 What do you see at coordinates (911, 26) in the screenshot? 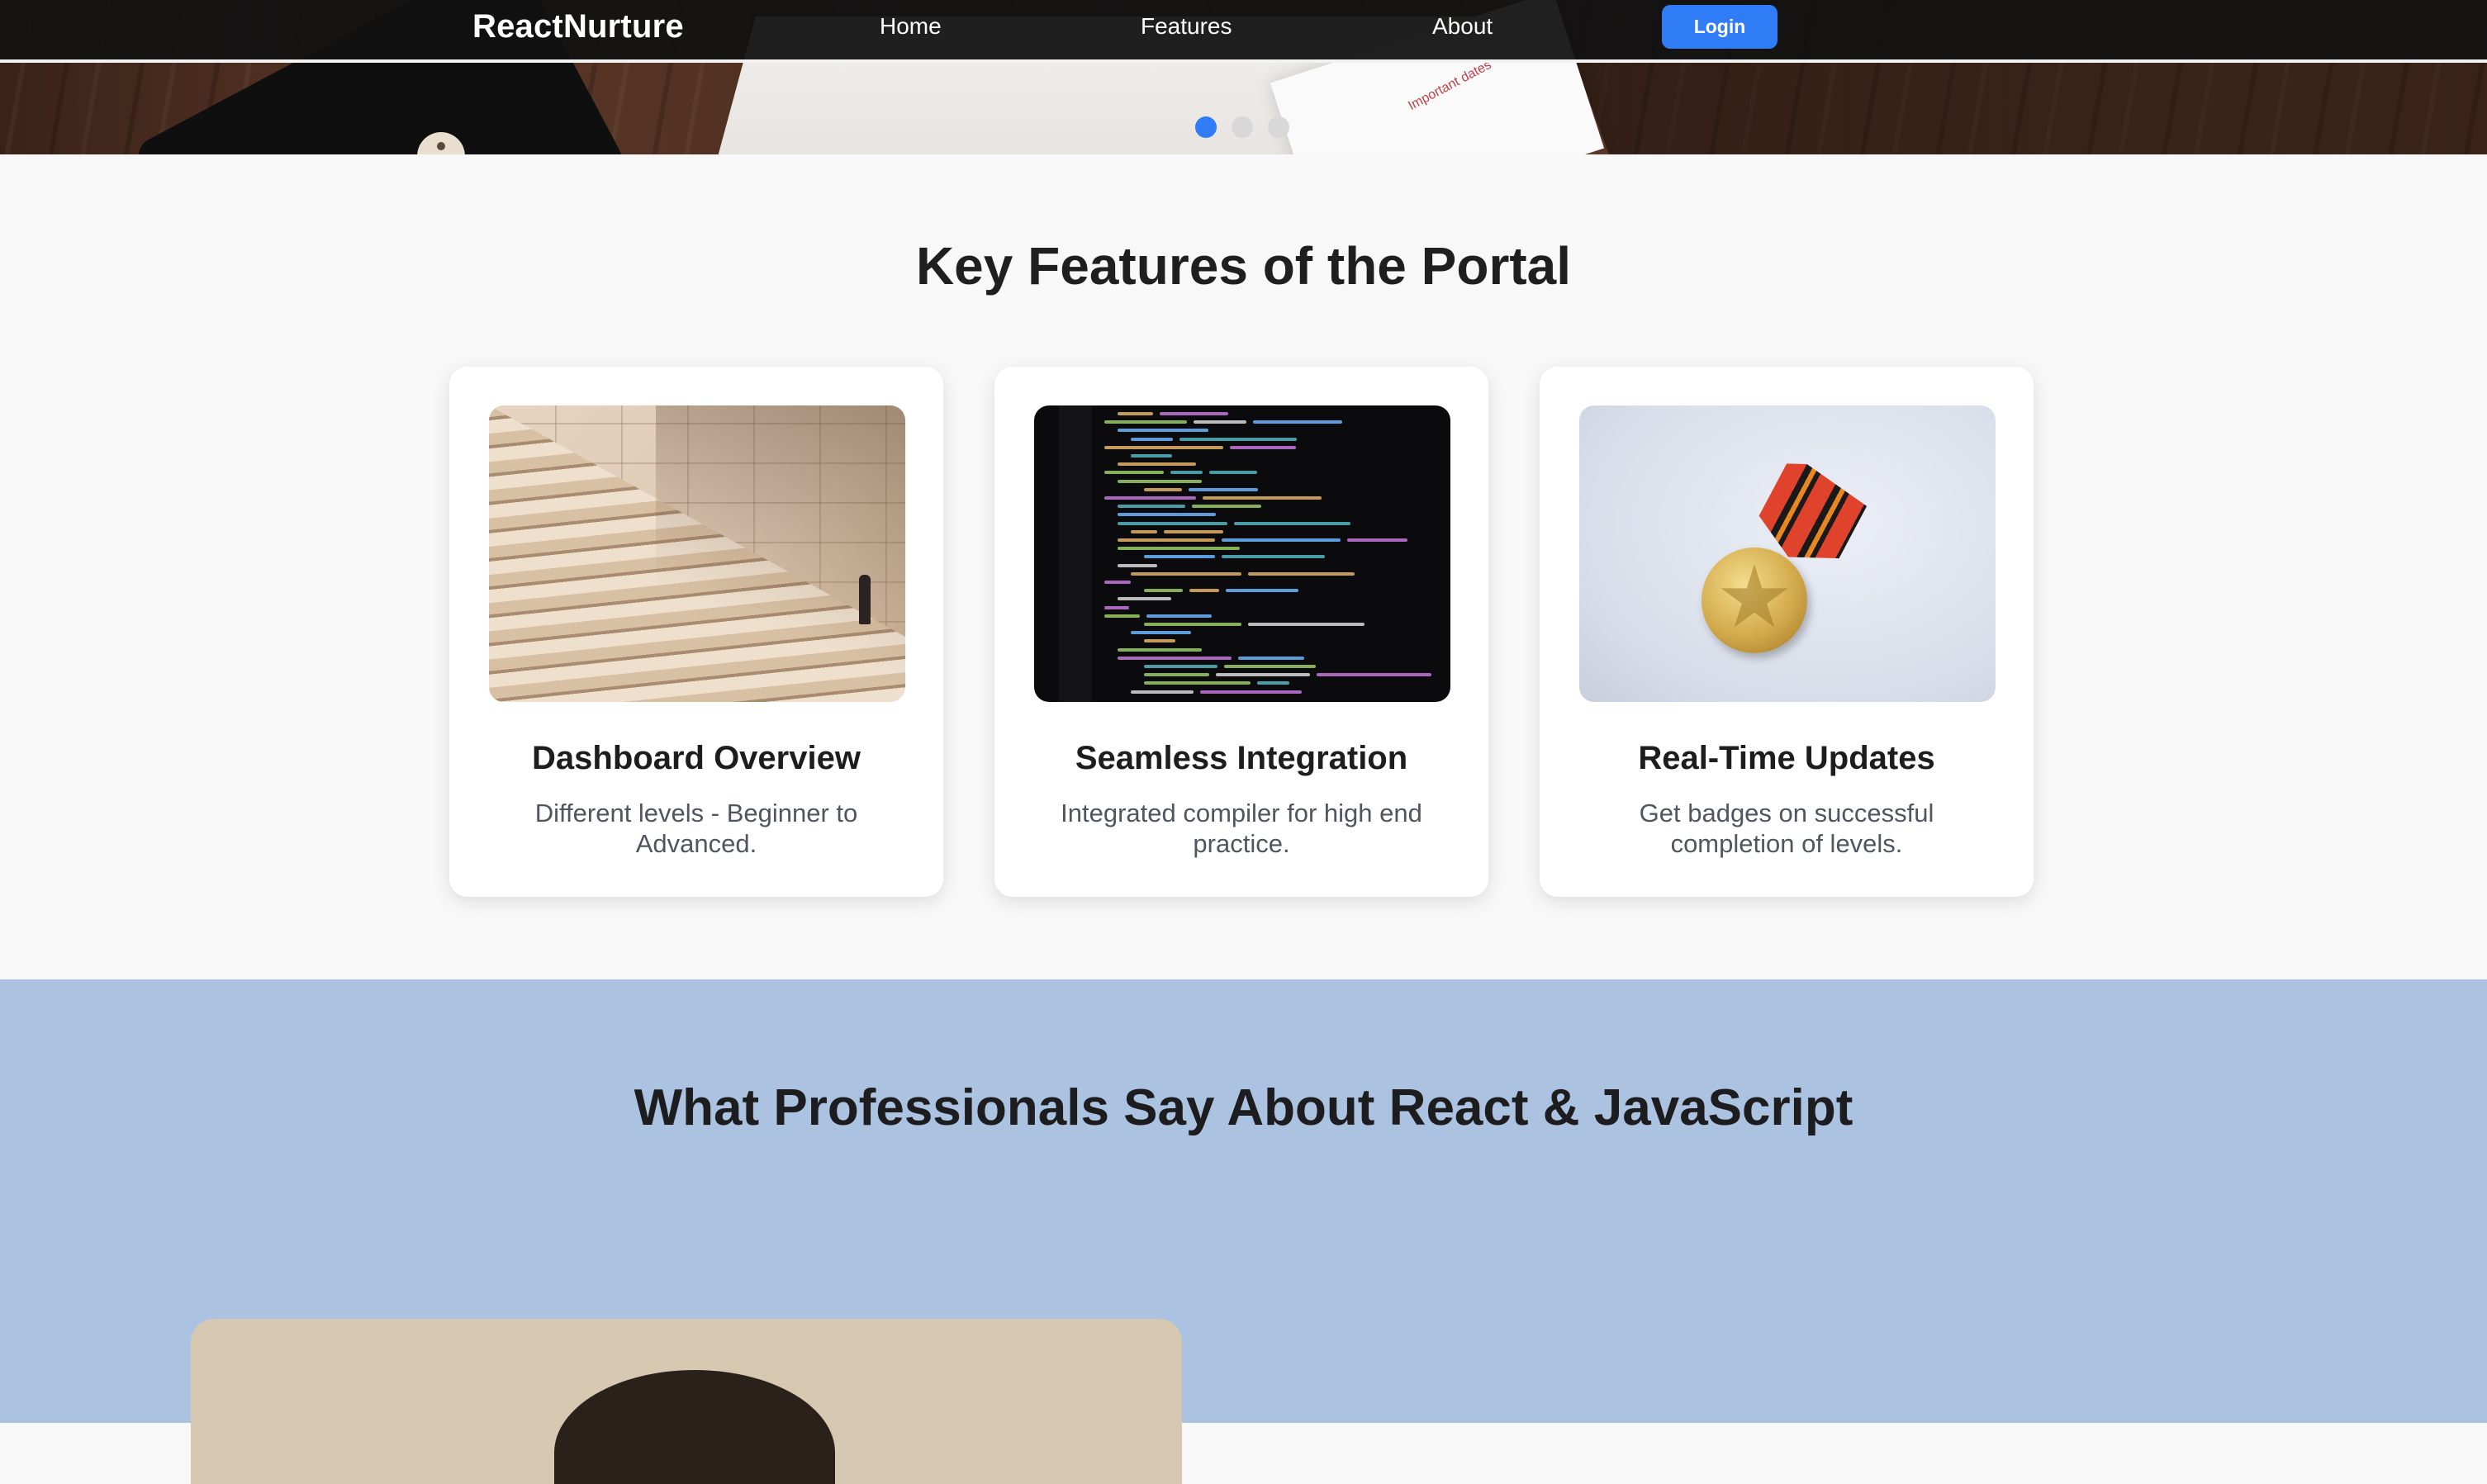
I see `nav-link-home: Home` at bounding box center [911, 26].